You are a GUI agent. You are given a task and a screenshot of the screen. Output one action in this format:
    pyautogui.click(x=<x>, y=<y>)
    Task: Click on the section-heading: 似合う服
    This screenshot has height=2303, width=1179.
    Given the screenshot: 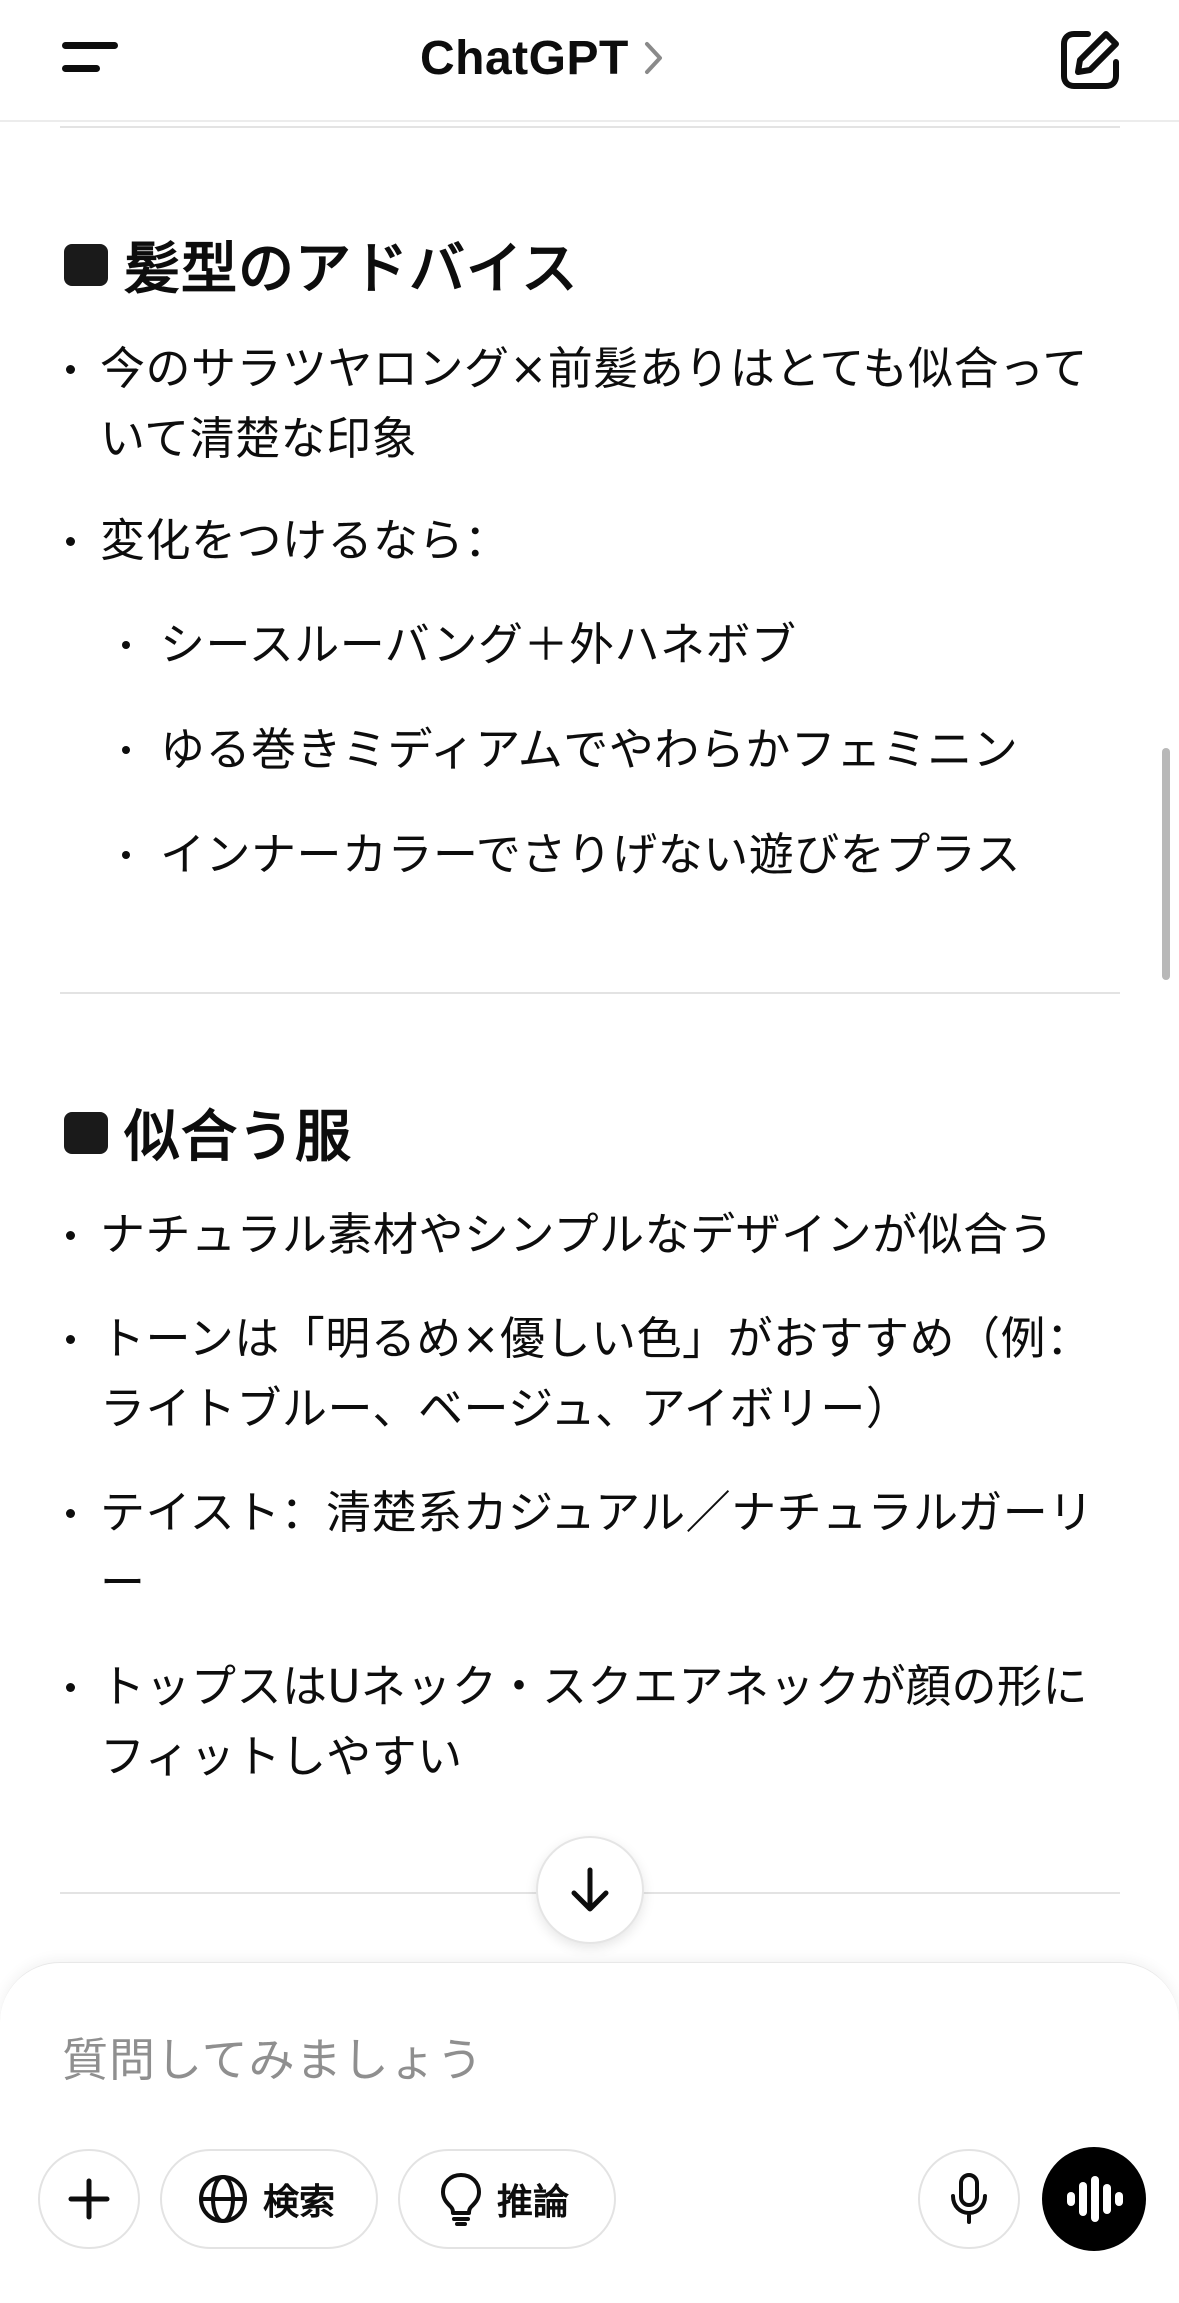 What is the action you would take?
    pyautogui.click(x=208, y=1132)
    